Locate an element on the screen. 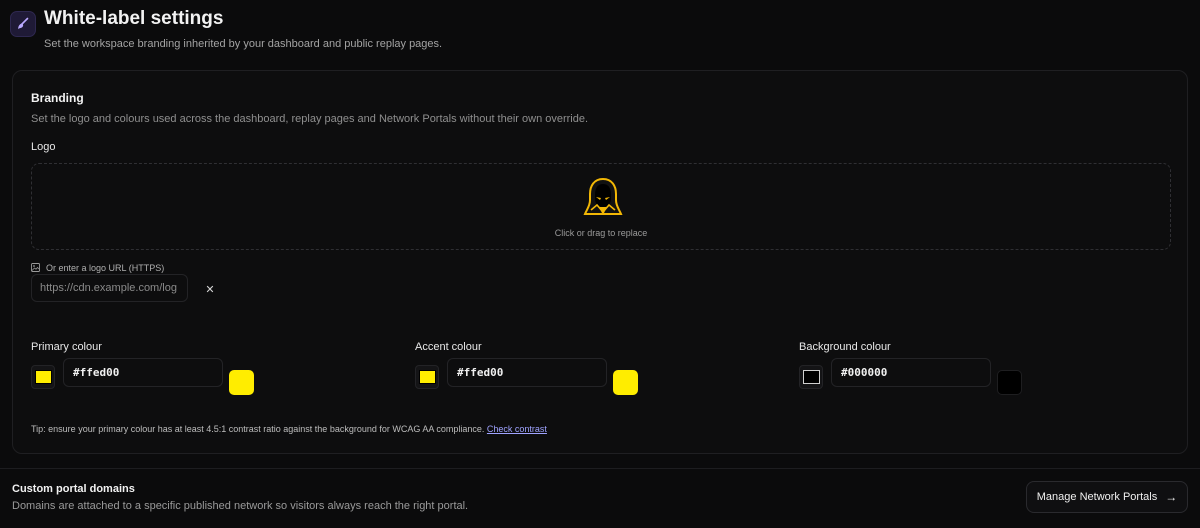  branding-title: Branding is located at coordinates (57, 98).